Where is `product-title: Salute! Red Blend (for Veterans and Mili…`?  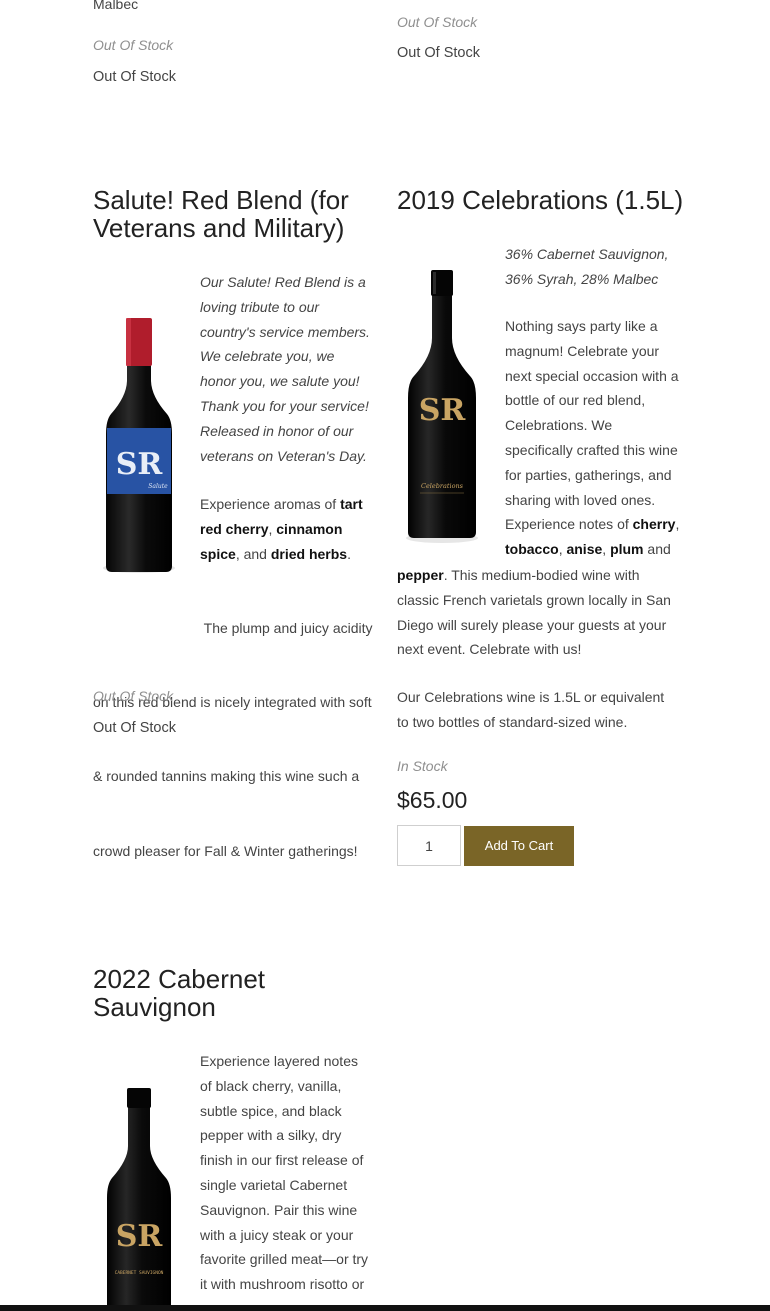 product-title: Salute! Red Blend (for Veterans and Mili… is located at coordinates (221, 214).